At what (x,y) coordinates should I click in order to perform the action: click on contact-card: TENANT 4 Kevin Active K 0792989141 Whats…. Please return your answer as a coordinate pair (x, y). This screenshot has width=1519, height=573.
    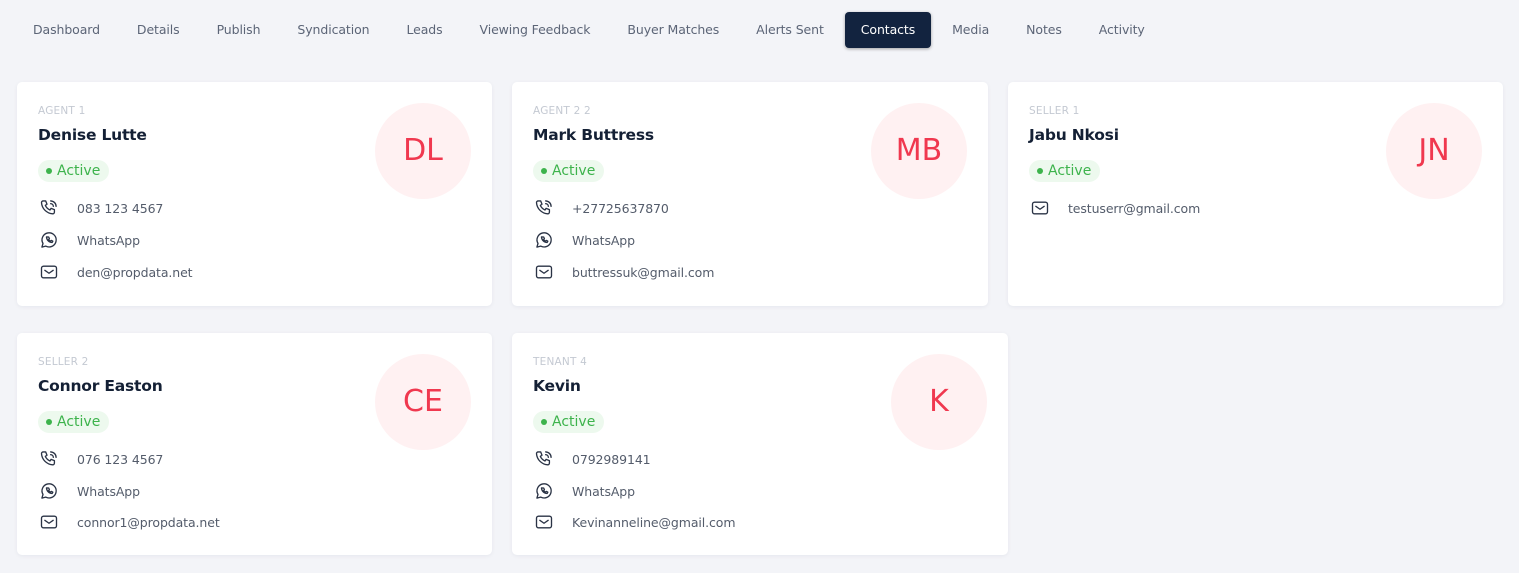
    Looking at the image, I should click on (760, 444).